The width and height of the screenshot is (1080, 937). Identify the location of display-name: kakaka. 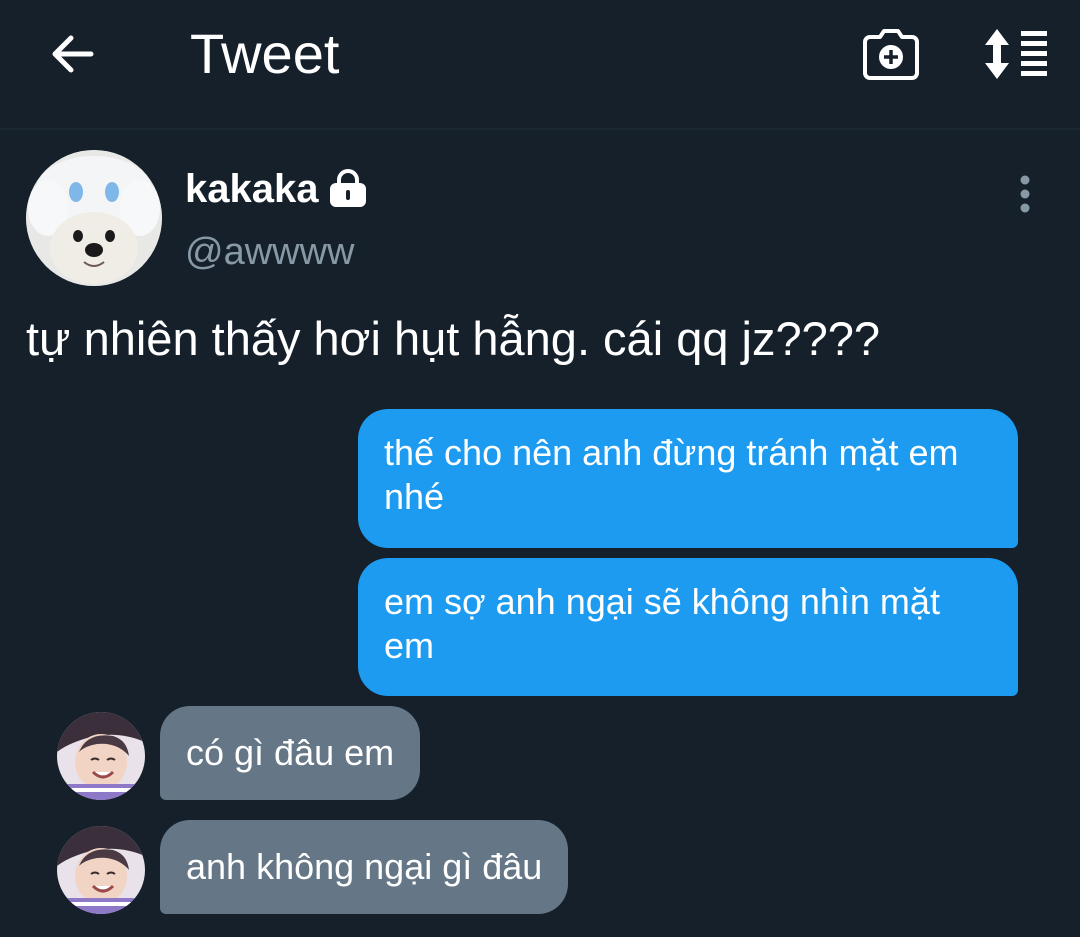
(276, 189).